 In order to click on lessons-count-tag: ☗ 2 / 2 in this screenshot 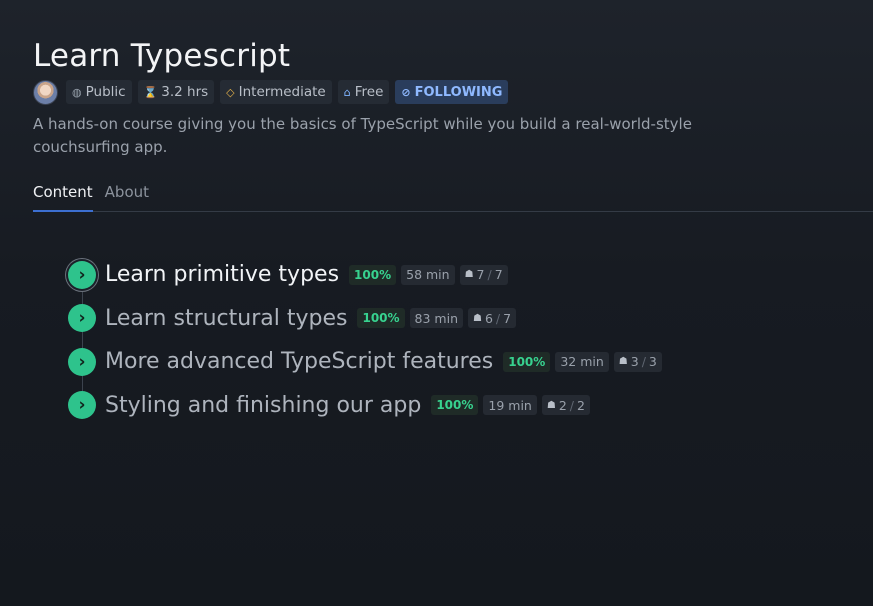, I will do `click(565, 405)`.